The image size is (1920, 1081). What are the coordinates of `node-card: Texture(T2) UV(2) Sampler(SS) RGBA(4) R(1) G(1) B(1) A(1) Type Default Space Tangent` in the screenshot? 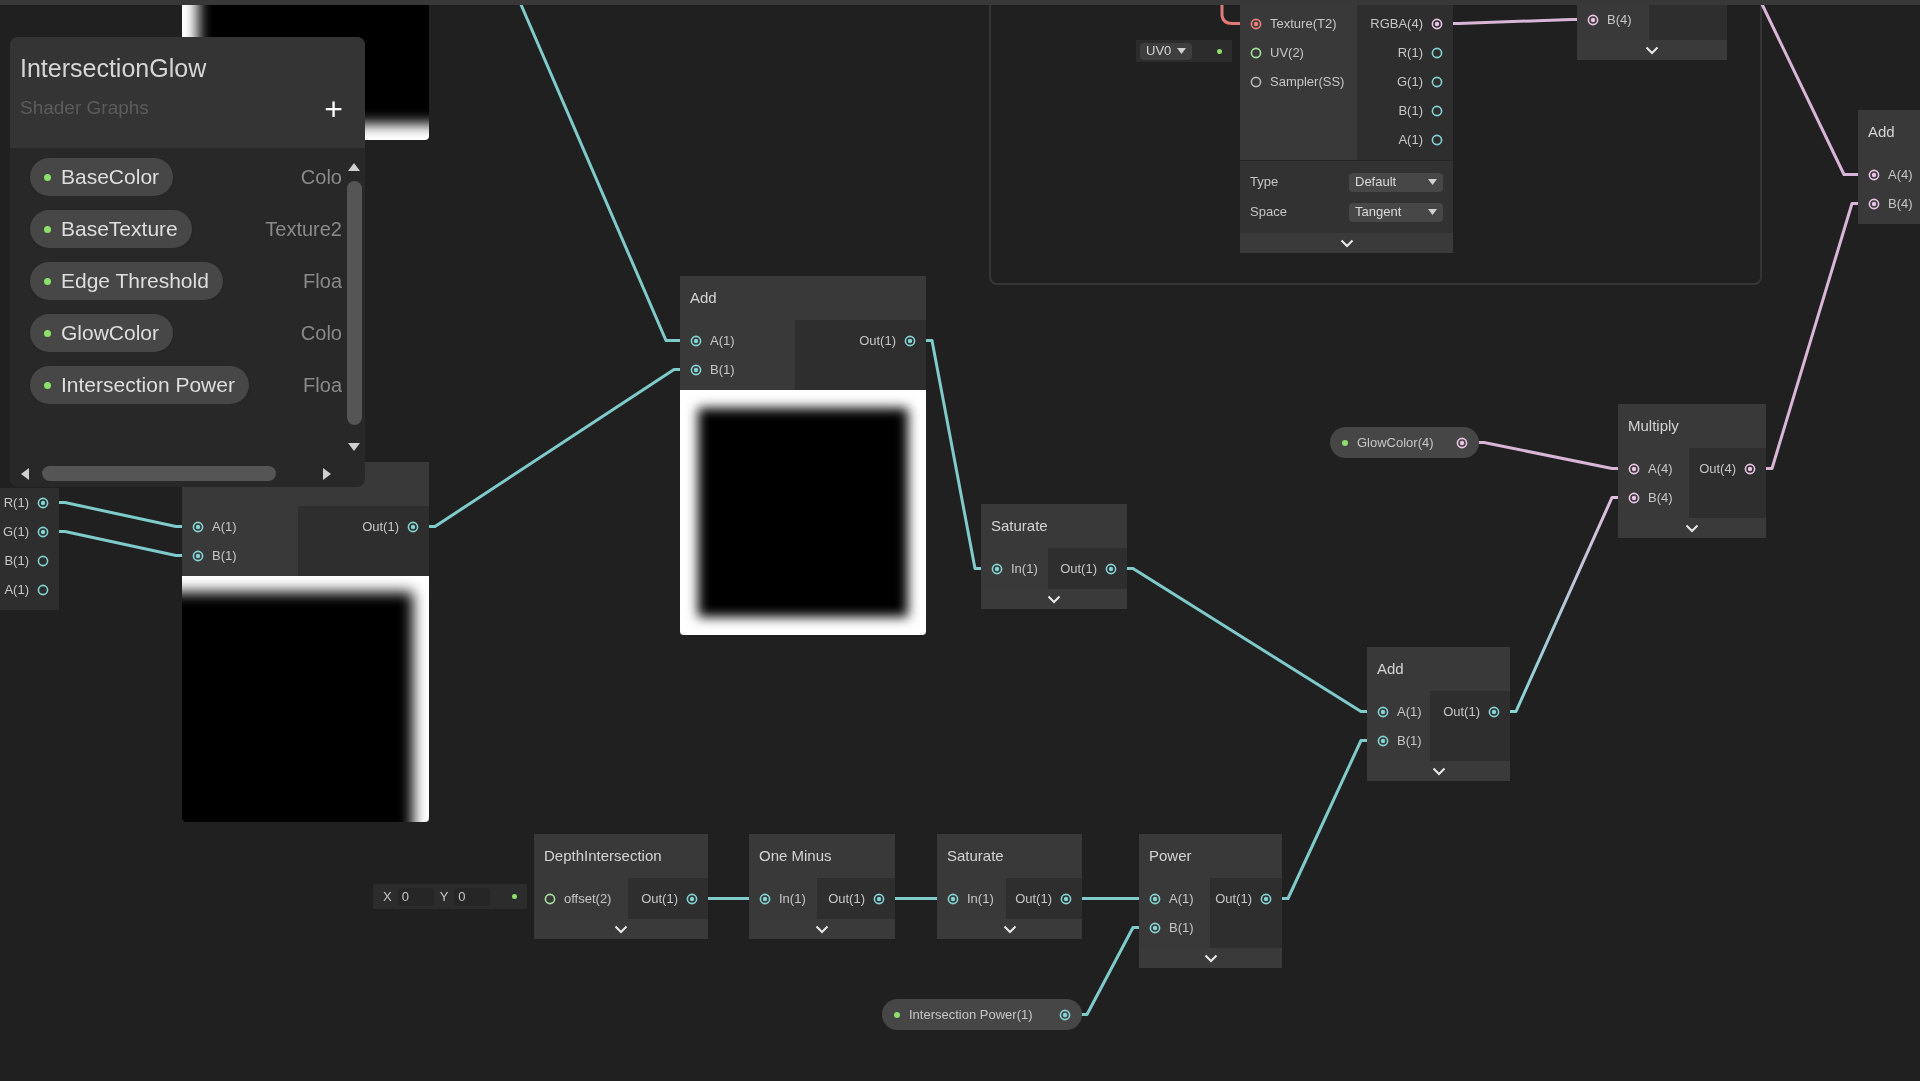 It's located at (1346, 129).